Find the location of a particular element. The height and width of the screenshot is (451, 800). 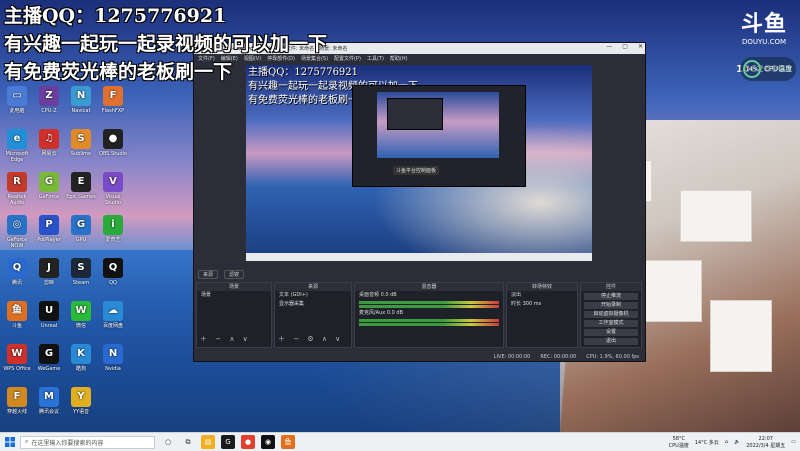

desktop-icon: 鱼斗鱼 is located at coordinates (17, 315).